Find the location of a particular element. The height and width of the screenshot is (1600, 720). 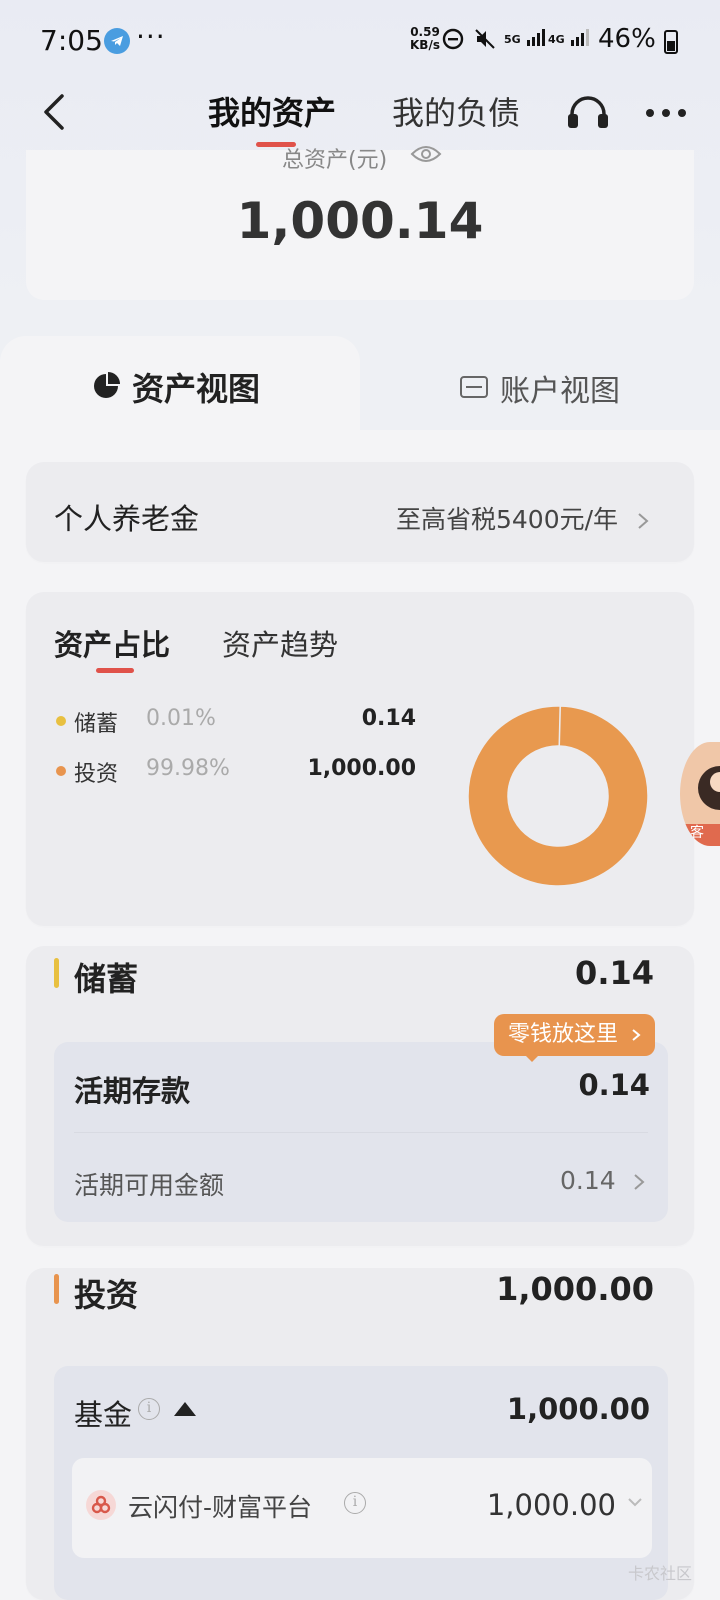

platform-value: 1,000.00 is located at coordinates (551, 1505).